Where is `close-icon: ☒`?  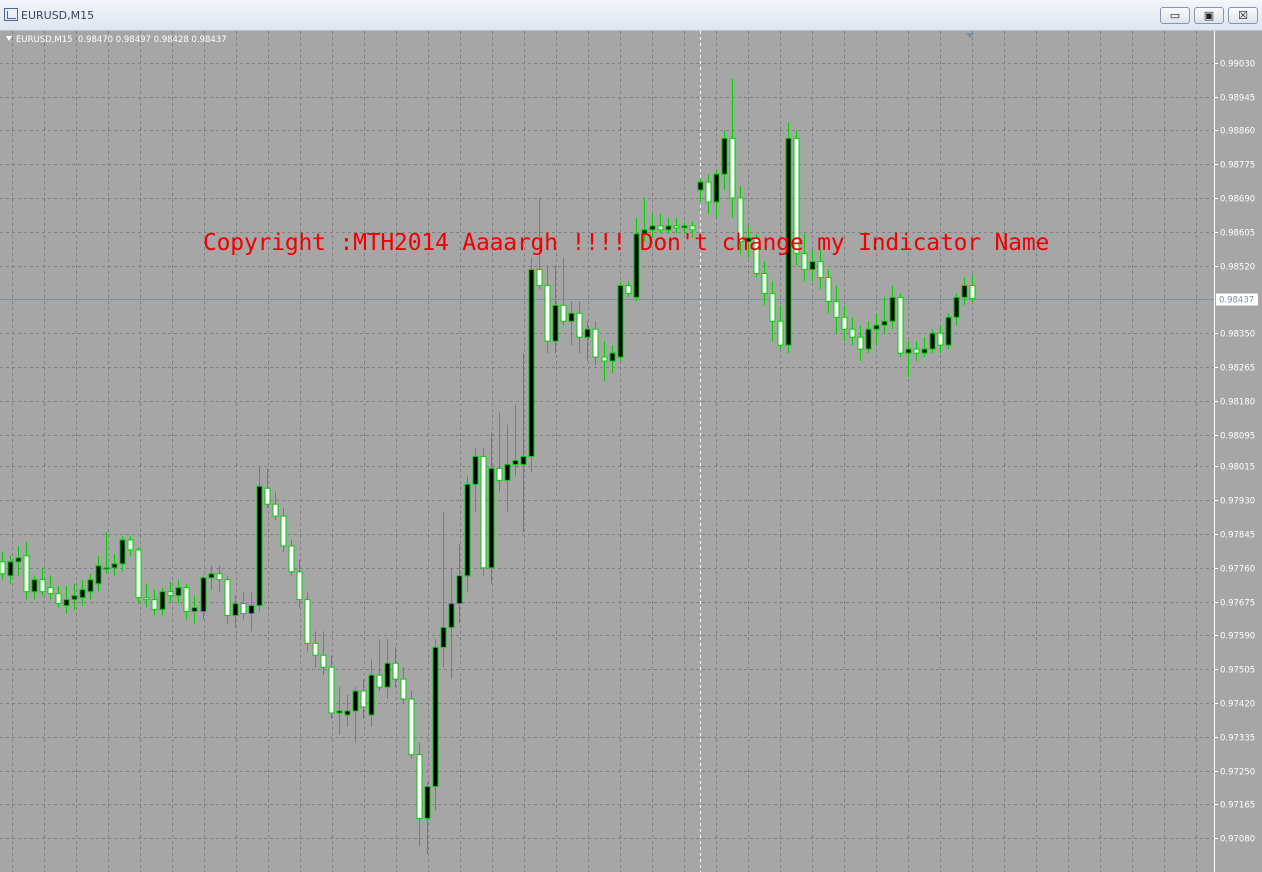
close-icon: ☒ is located at coordinates (1243, 15).